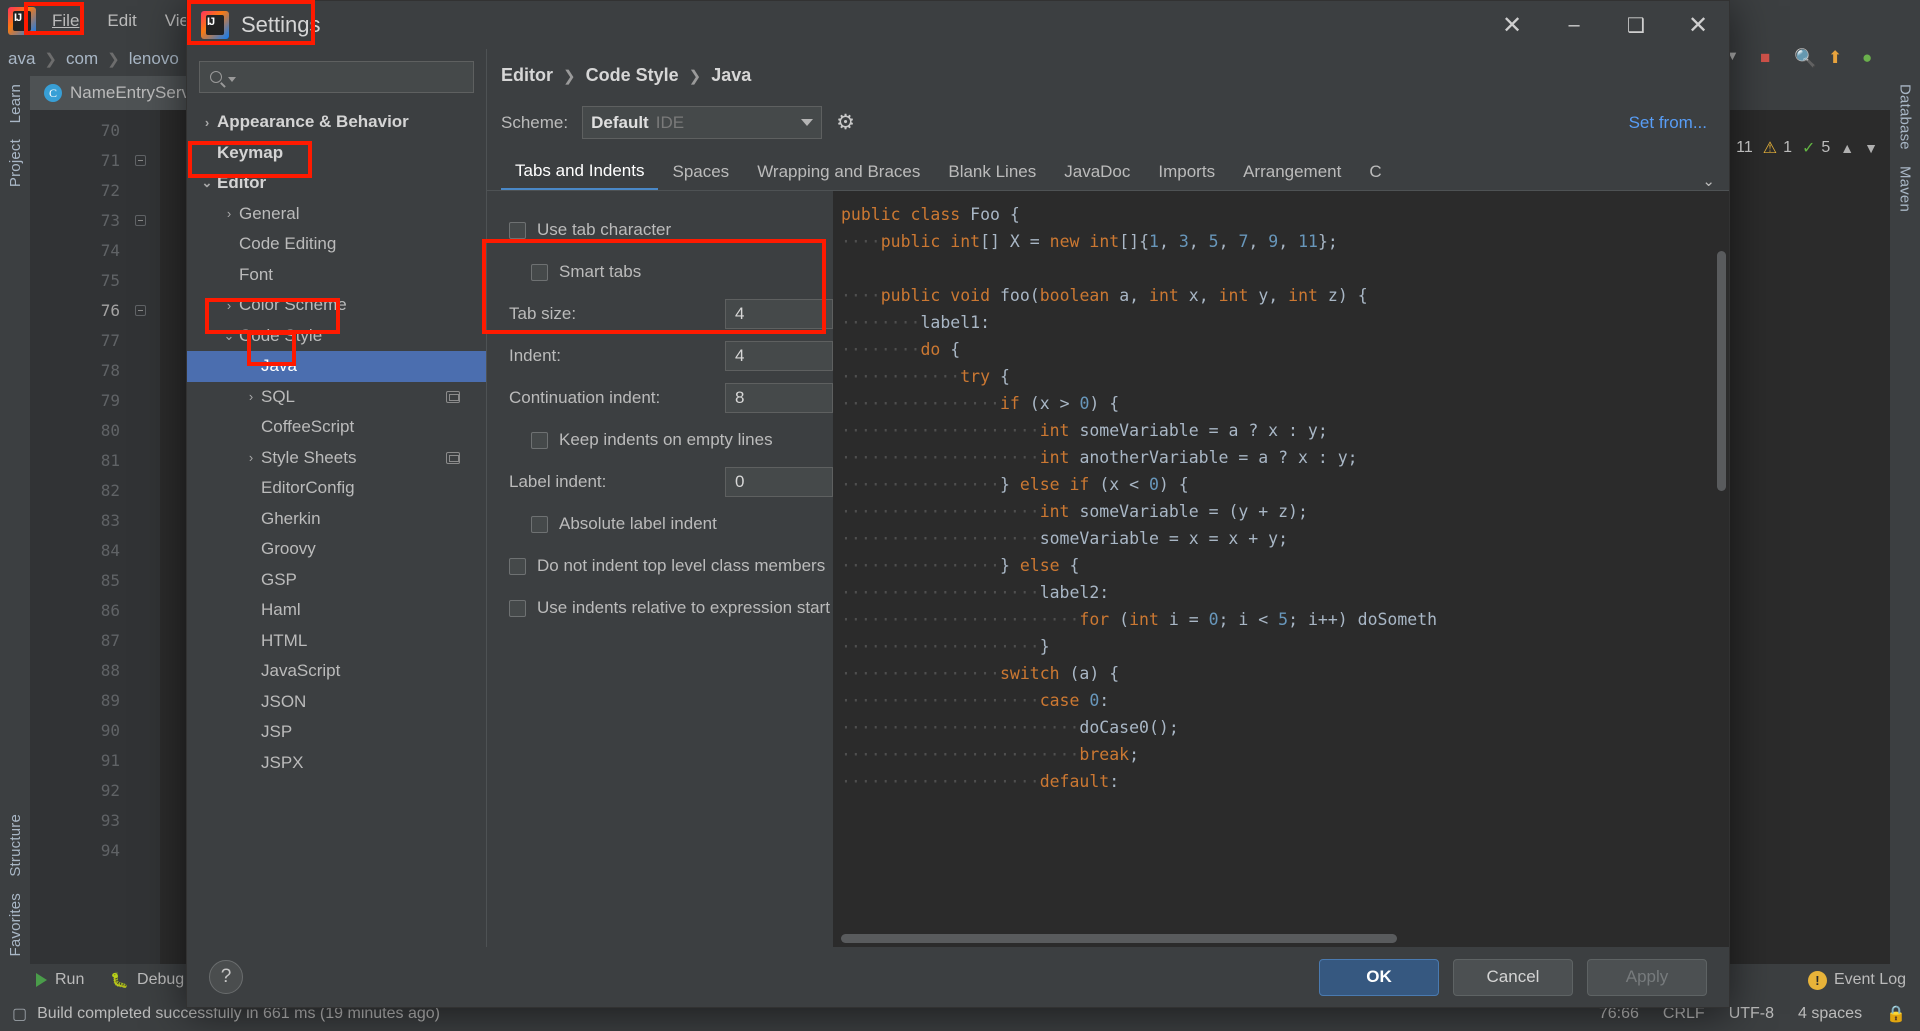  What do you see at coordinates (1896, 1014) in the screenshot?
I see `lock-icon: 🔒` at bounding box center [1896, 1014].